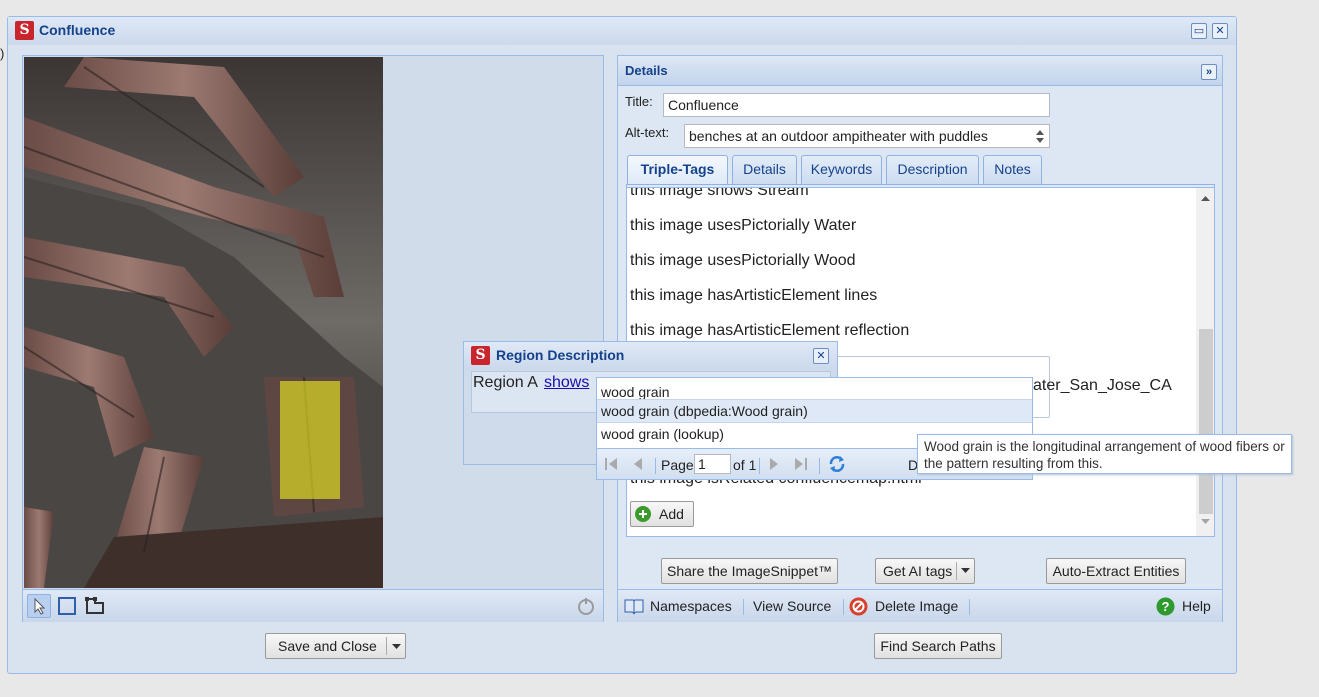  What do you see at coordinates (1102, 386) in the screenshot?
I see `tag-row: ater_San_Jose_CA` at bounding box center [1102, 386].